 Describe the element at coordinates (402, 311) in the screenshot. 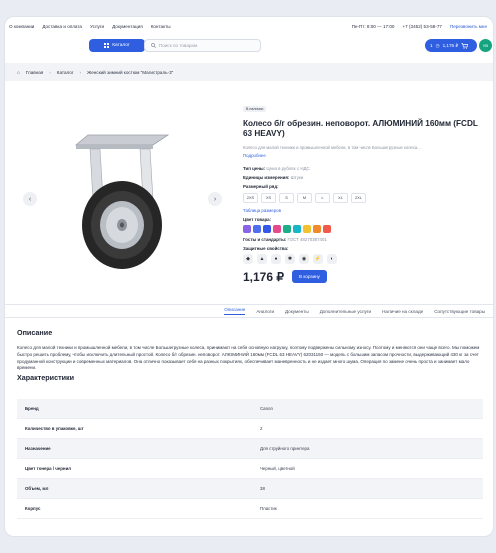

I see `tab-stock: Наличие на складе` at that location.